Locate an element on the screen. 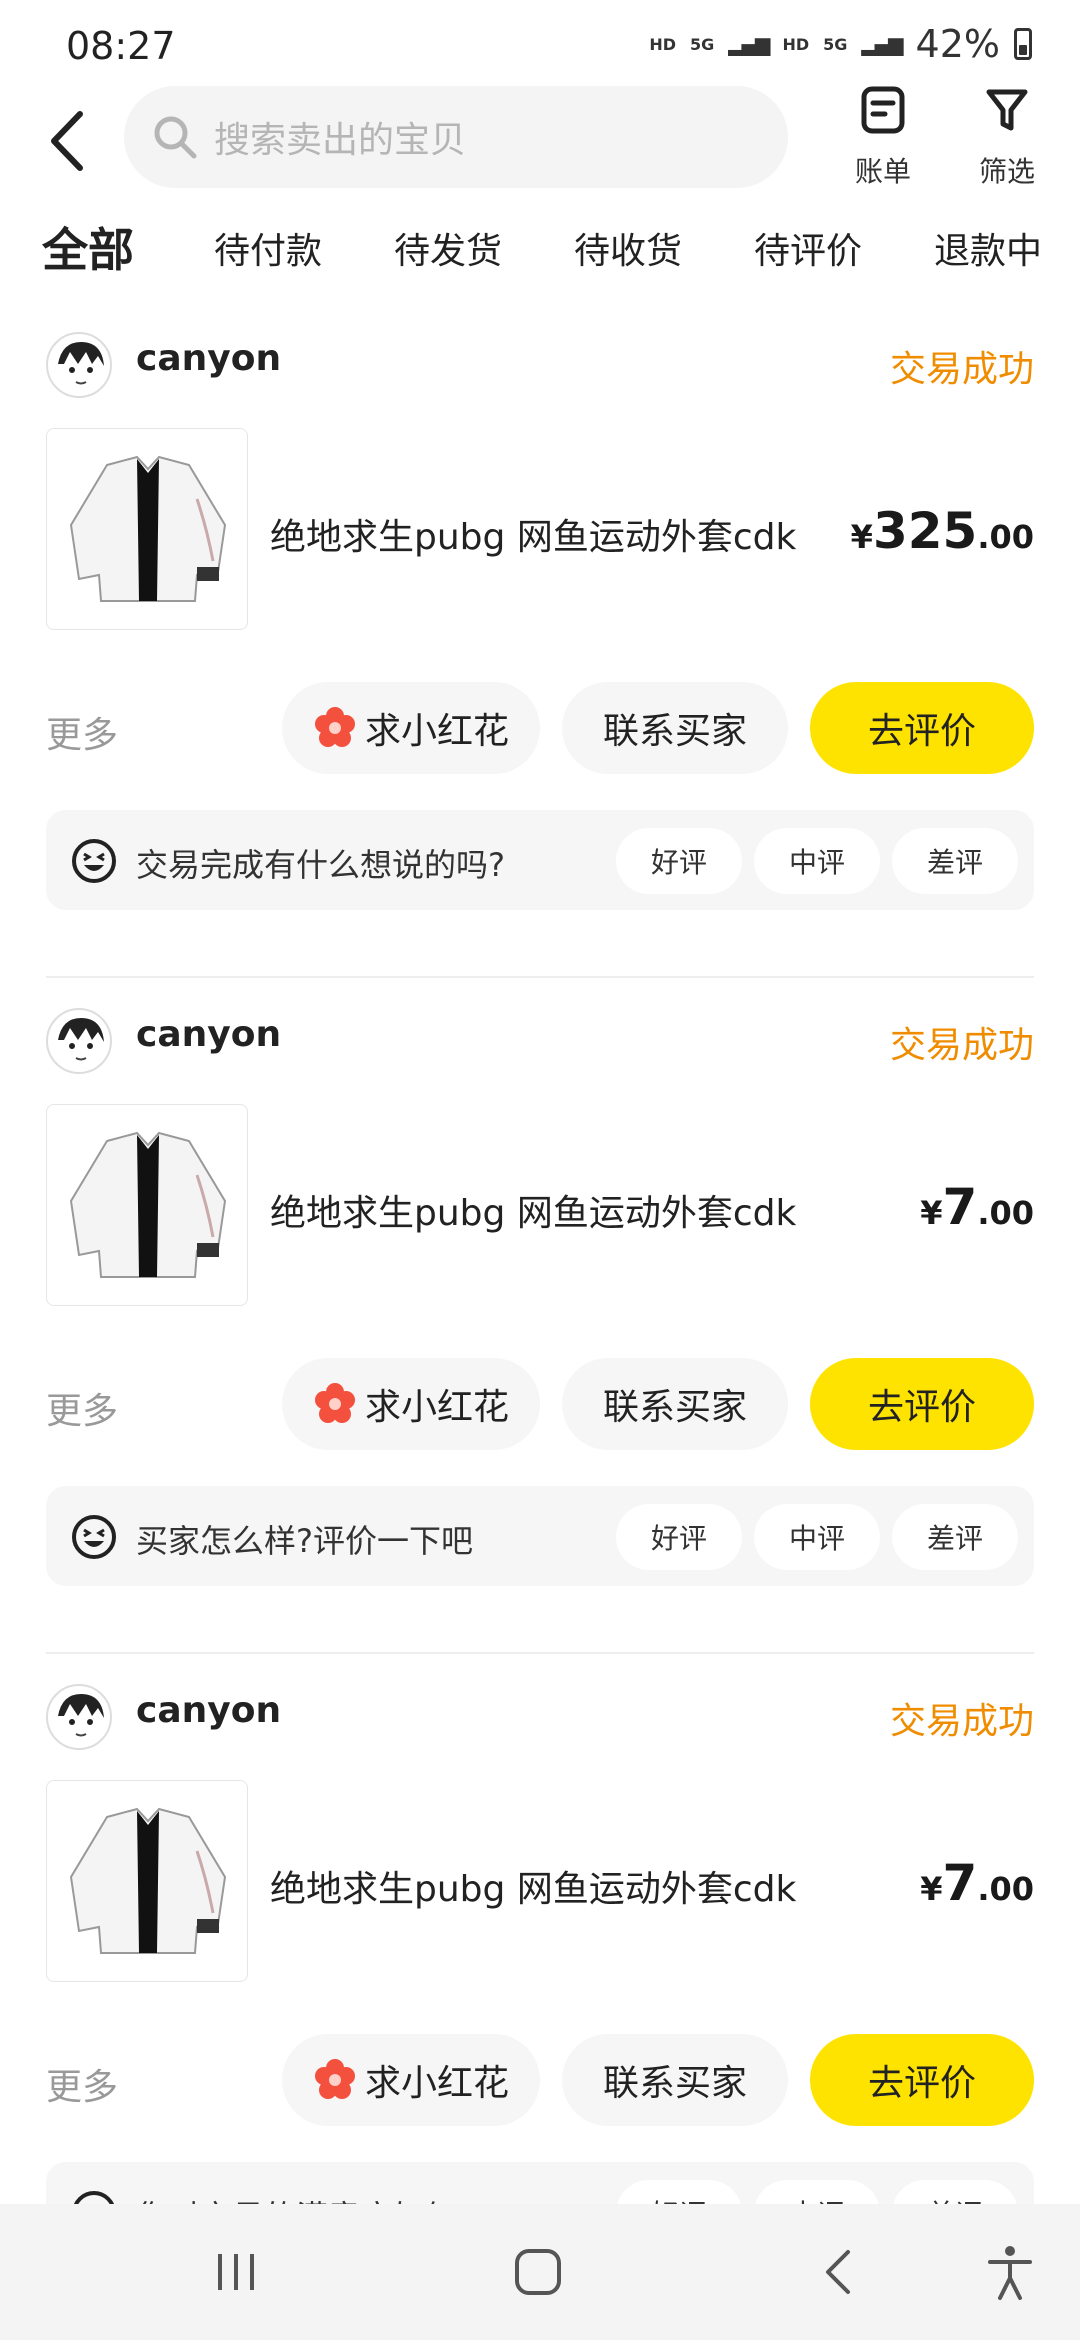 Image resolution: width=1080 pixels, height=2352 pixels. back-arrow-icon is located at coordinates (838, 2272).